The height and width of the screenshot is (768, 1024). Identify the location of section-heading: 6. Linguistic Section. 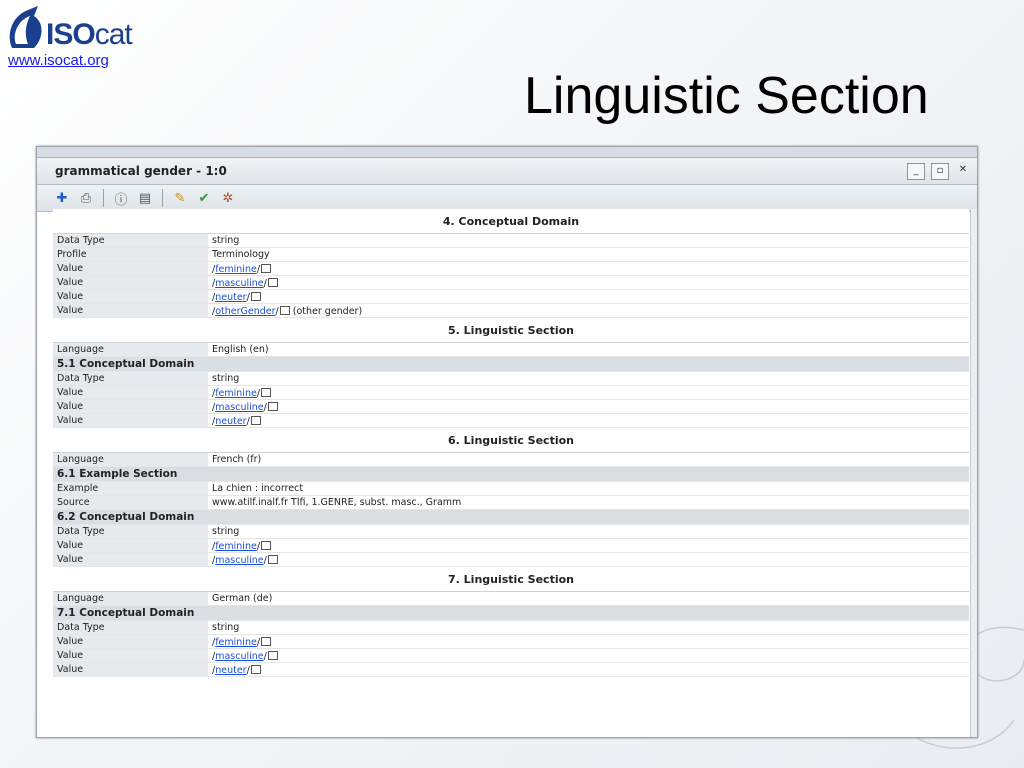
(511, 440).